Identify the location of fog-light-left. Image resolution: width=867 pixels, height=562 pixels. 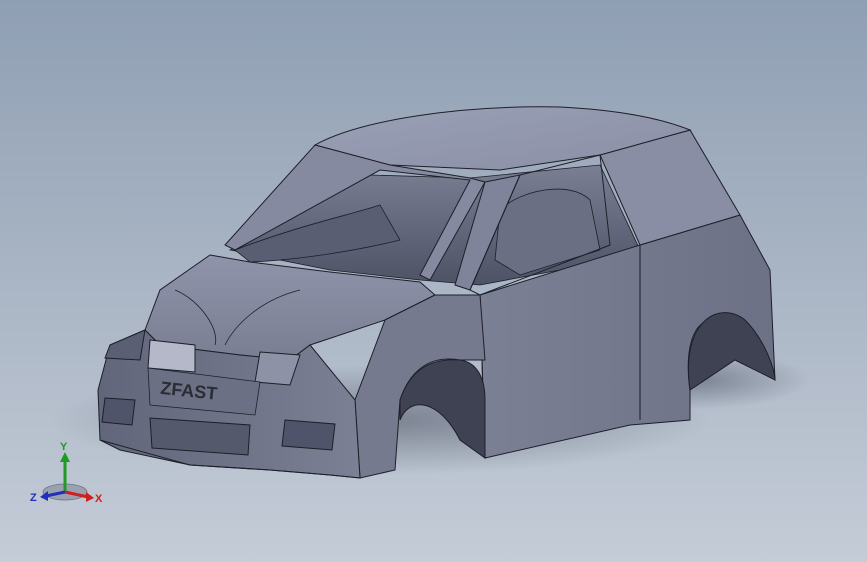
(118, 411).